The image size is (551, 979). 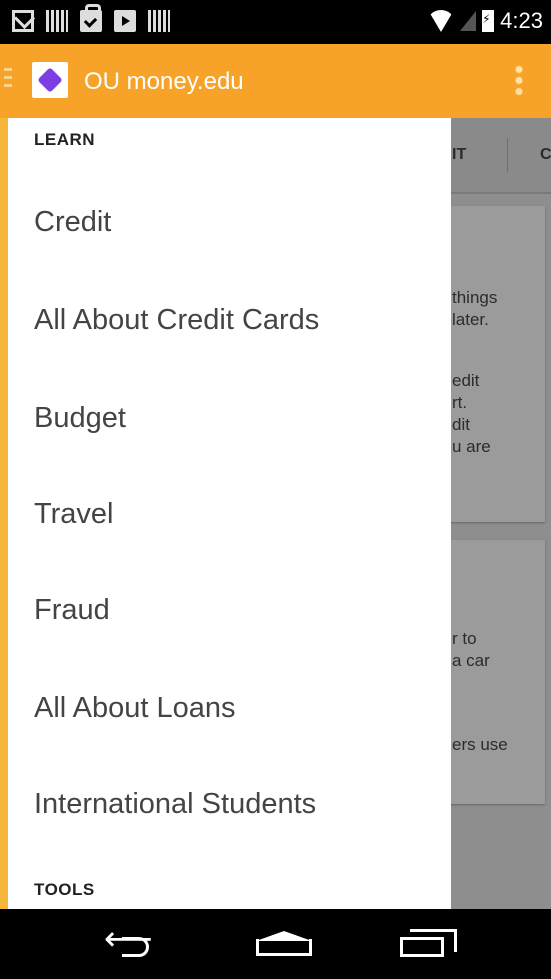 I want to click on signal-icon, so click(x=468, y=21).